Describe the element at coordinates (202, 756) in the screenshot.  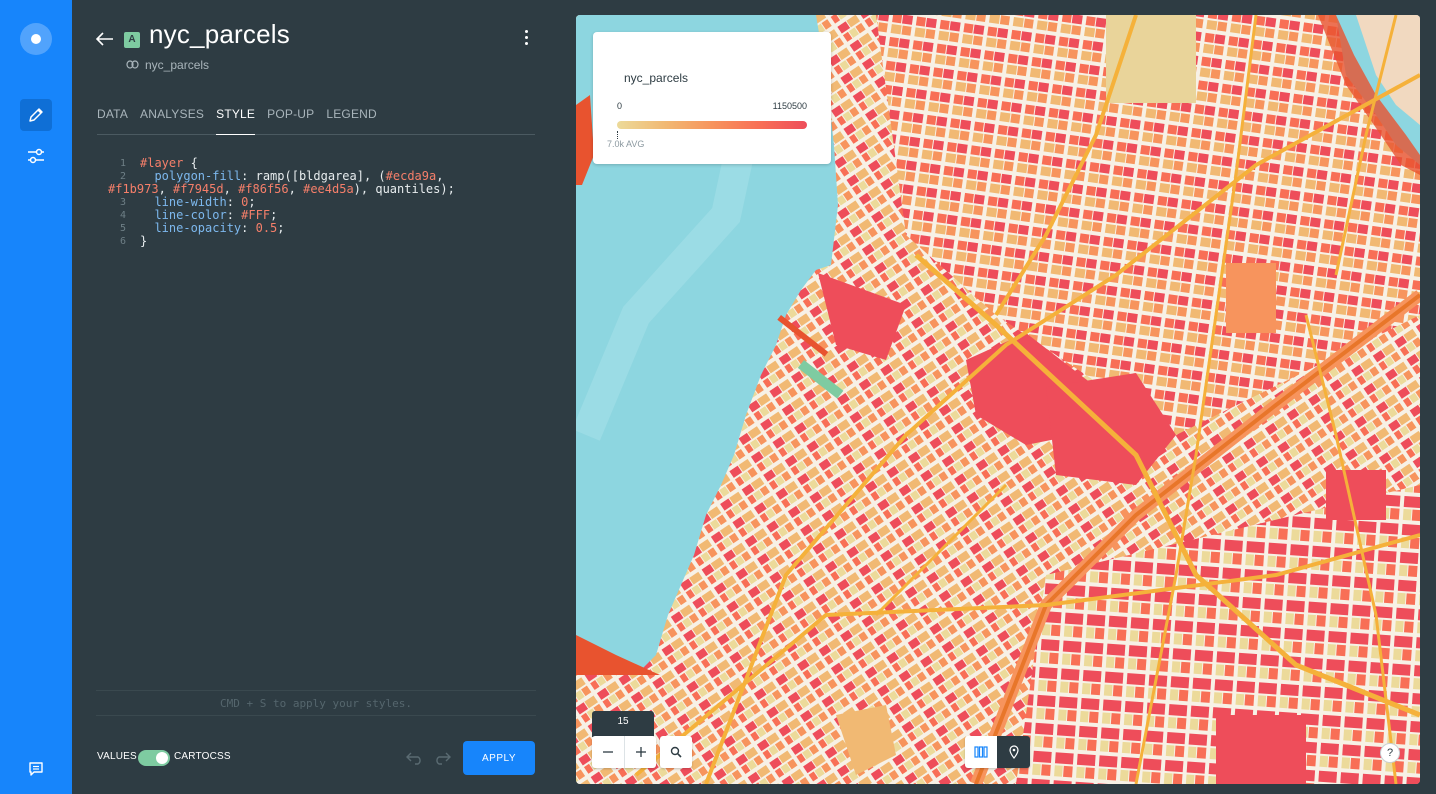
I see `cartocss-toggle-label: CARTOCSS` at that location.